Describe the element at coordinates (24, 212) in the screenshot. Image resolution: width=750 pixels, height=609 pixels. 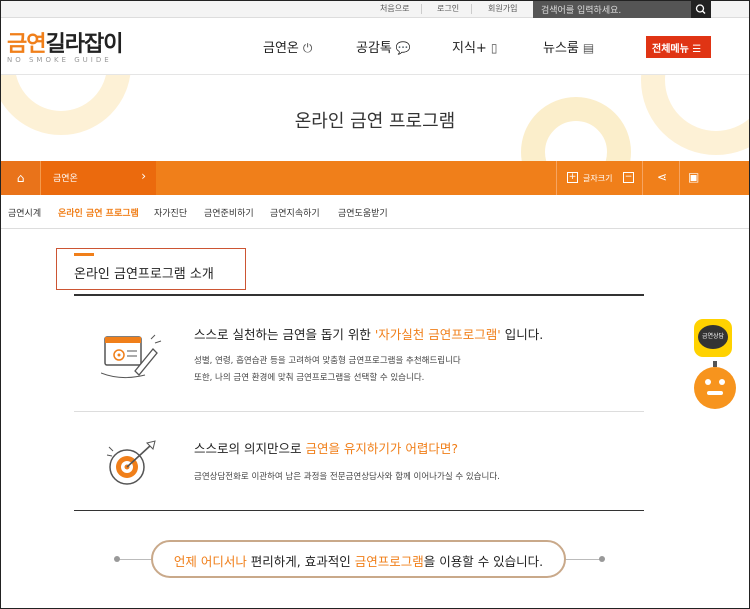
I see `tab-quit-clock: 금연시계` at that location.